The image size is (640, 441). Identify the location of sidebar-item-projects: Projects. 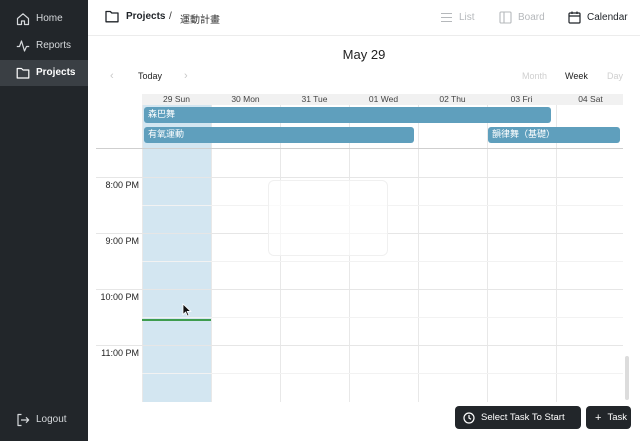
(44, 73).